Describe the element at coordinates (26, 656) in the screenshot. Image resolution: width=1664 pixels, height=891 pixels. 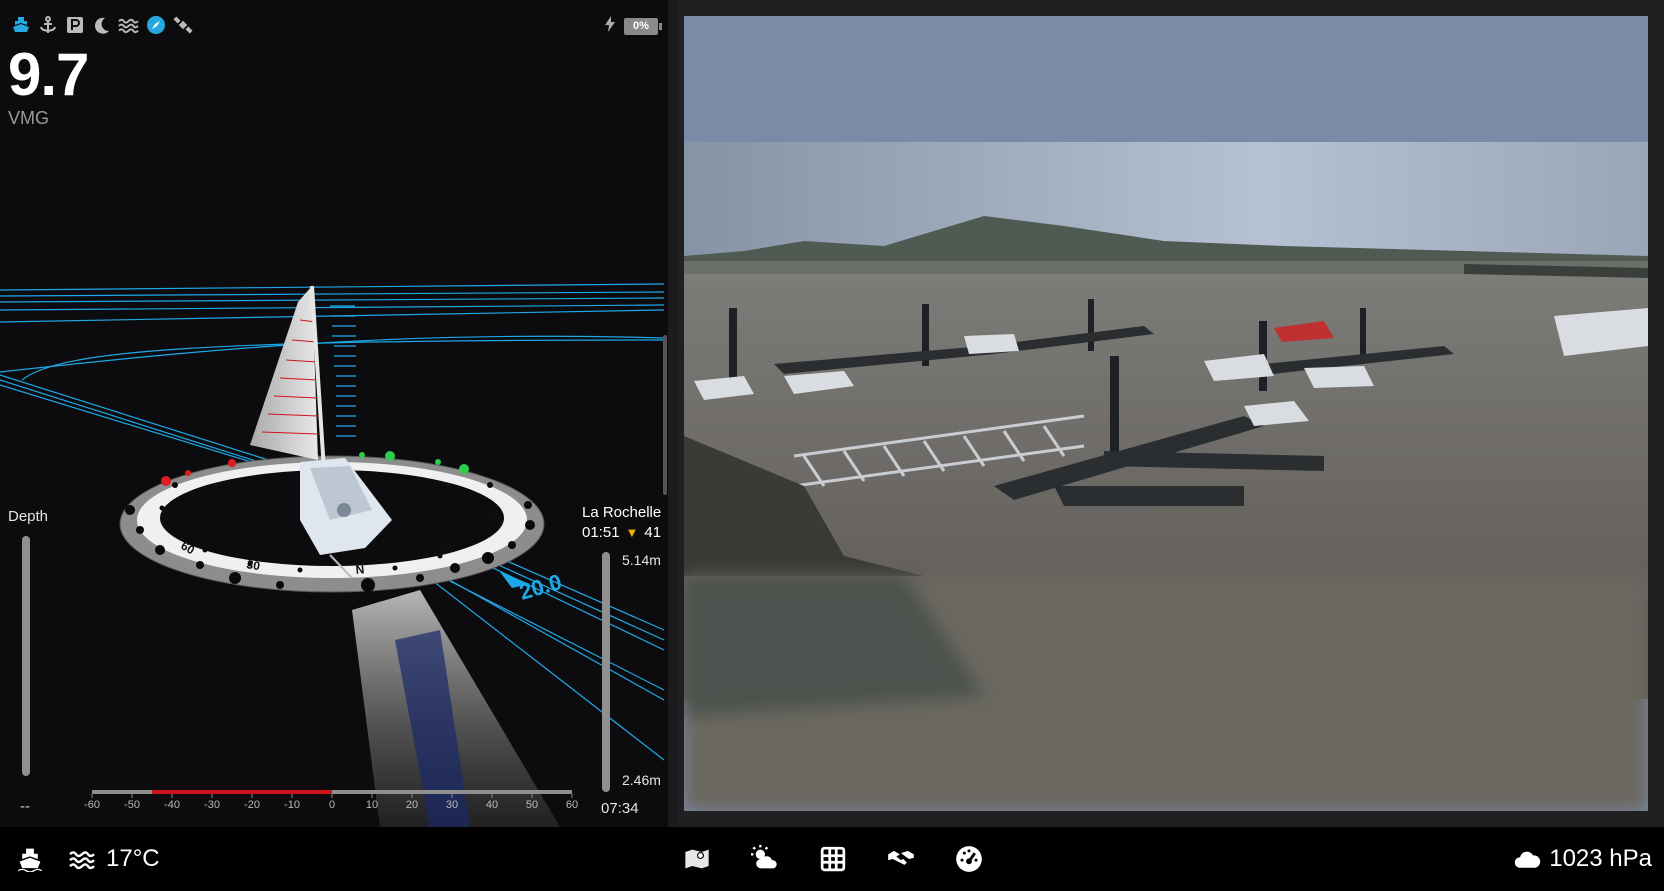
I see `depth-gauge` at that location.